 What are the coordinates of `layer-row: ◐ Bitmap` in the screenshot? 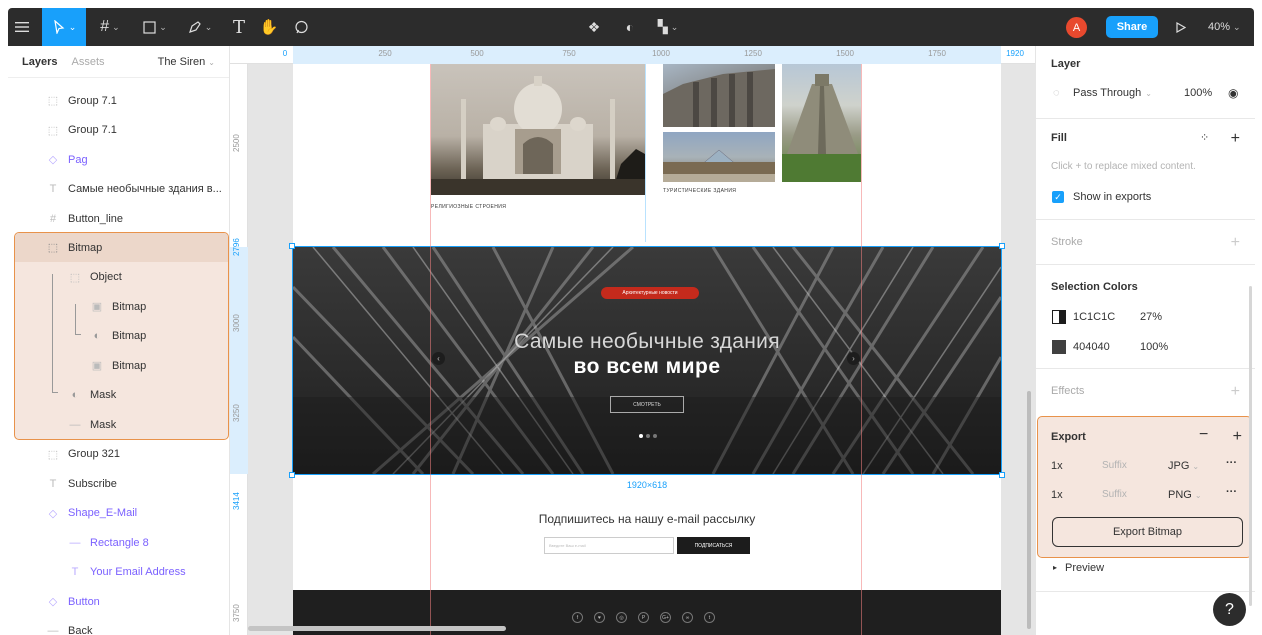 It's located at (118, 337).